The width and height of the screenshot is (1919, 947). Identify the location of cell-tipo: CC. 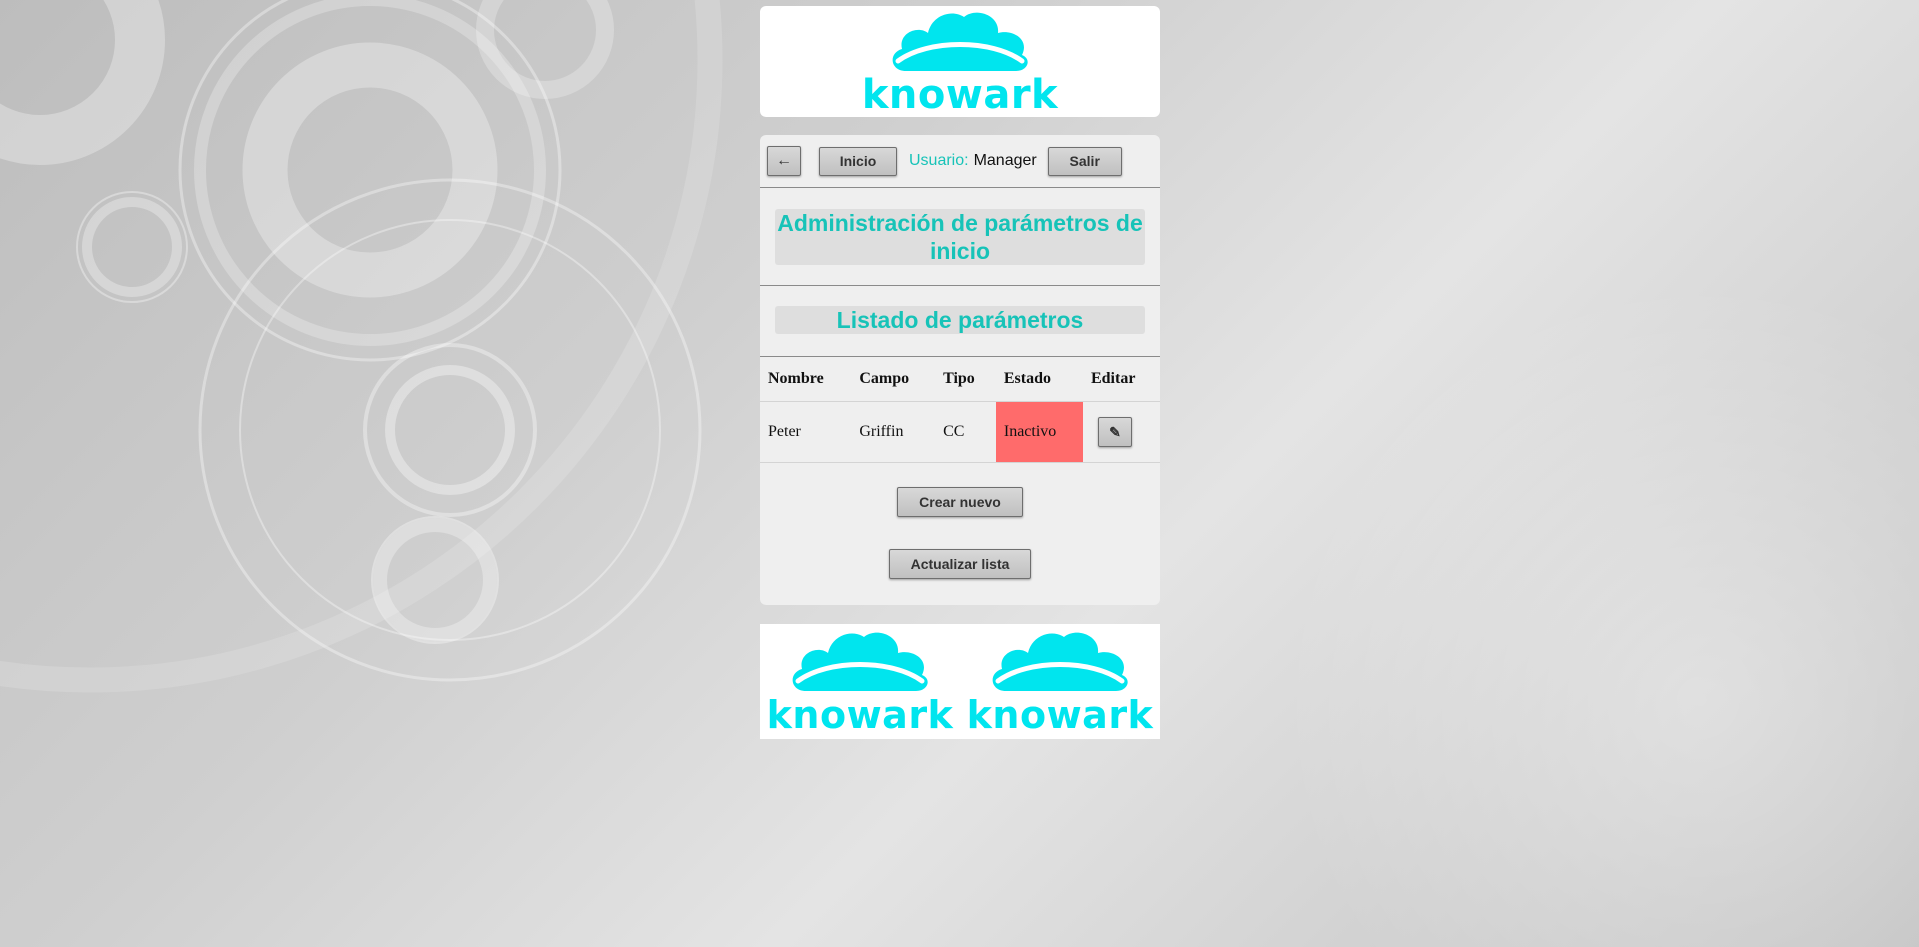
(965, 432).